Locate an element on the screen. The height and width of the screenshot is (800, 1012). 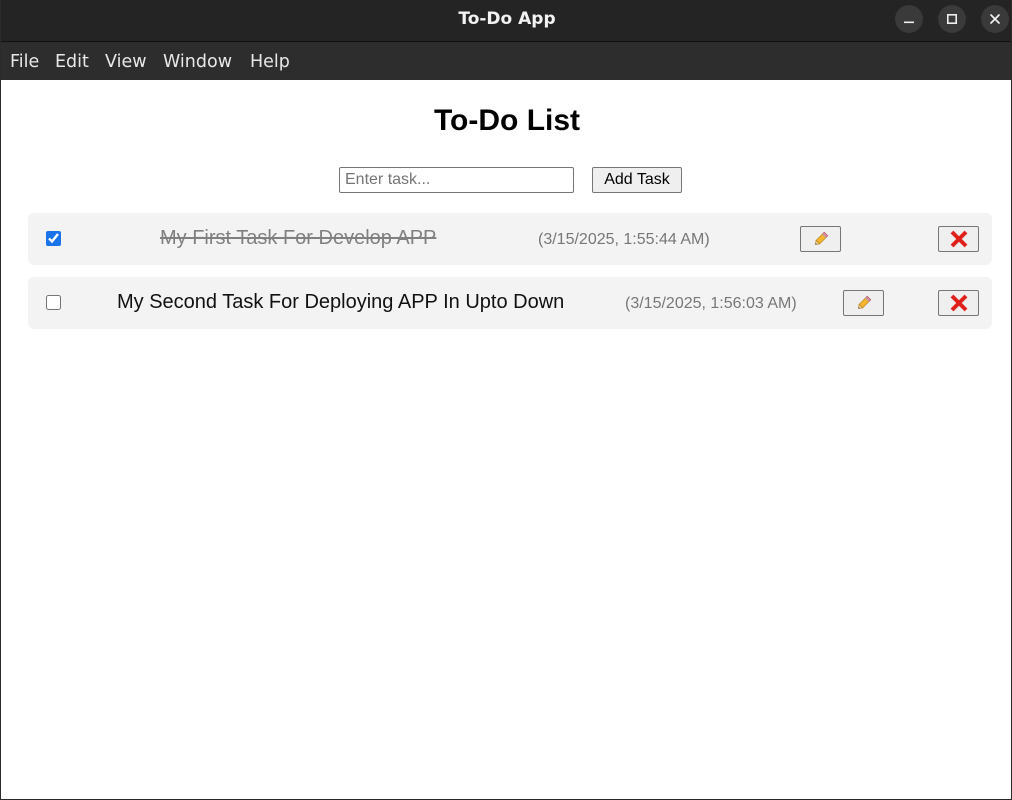
close-button is located at coordinates (995, 19).